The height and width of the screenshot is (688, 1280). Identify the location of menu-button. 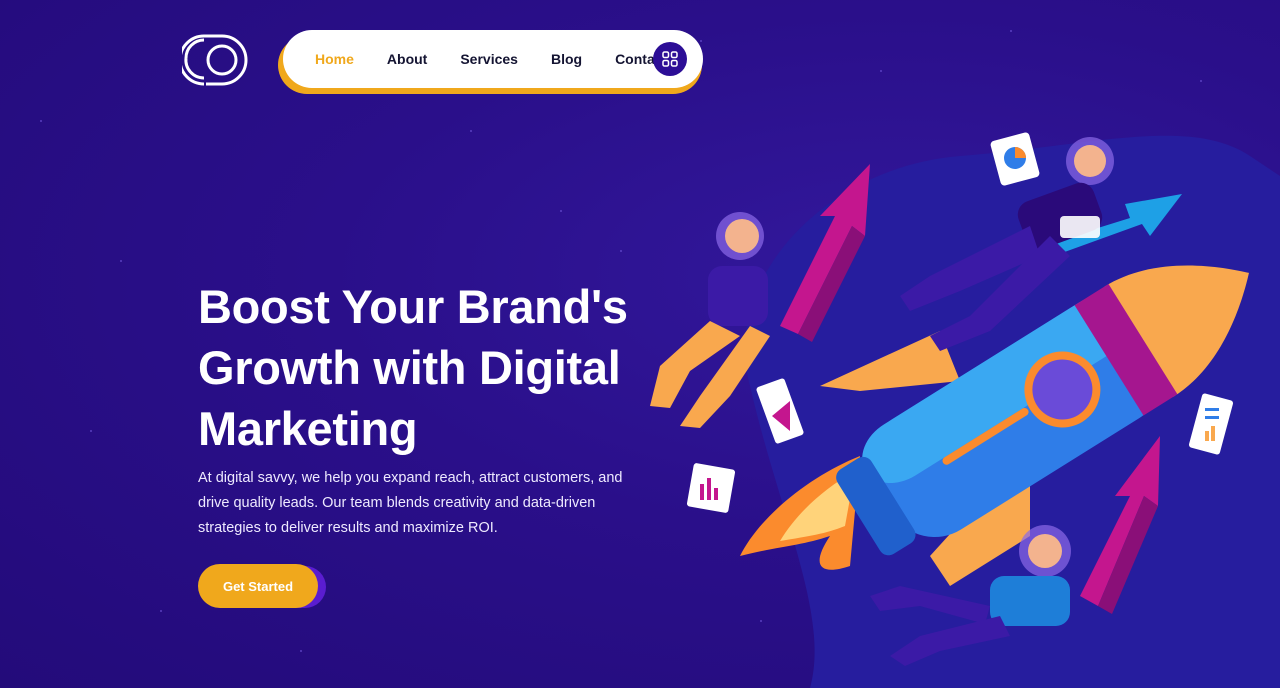
(670, 59).